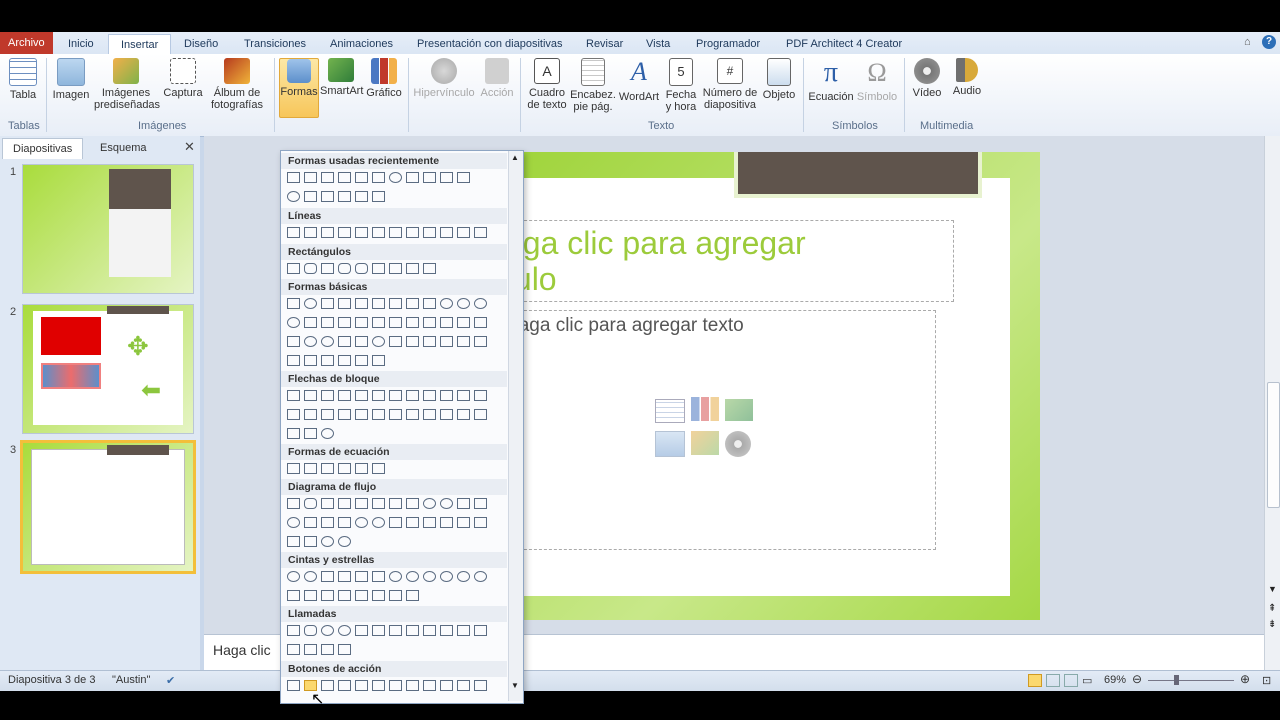 This screenshot has height=720, width=1280. I want to click on gallery-scrollbar: ▲ ▼, so click(515, 426).